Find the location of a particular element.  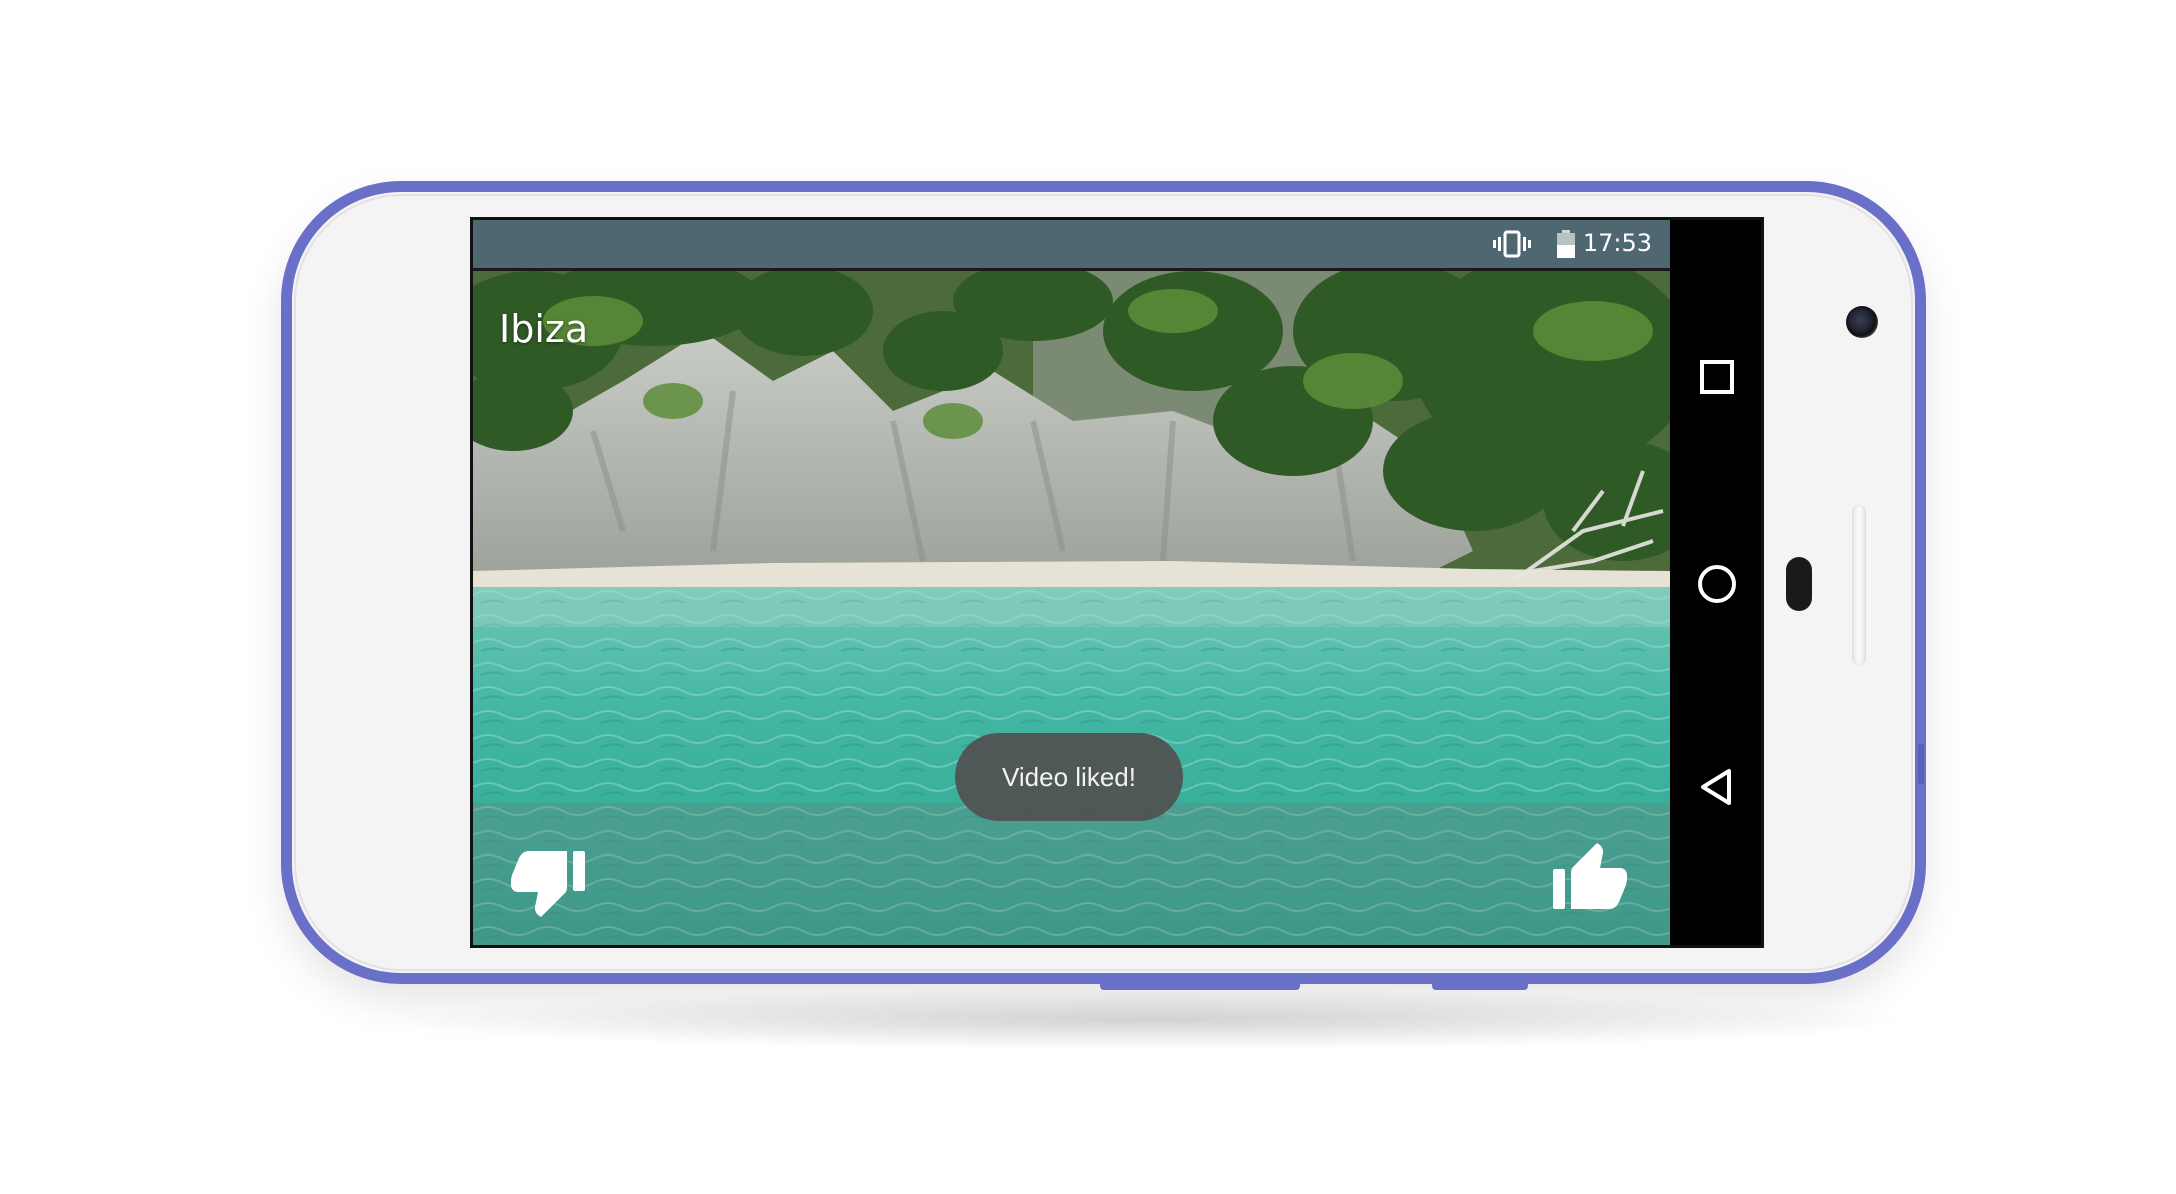

dislike-button is located at coordinates (549, 883).